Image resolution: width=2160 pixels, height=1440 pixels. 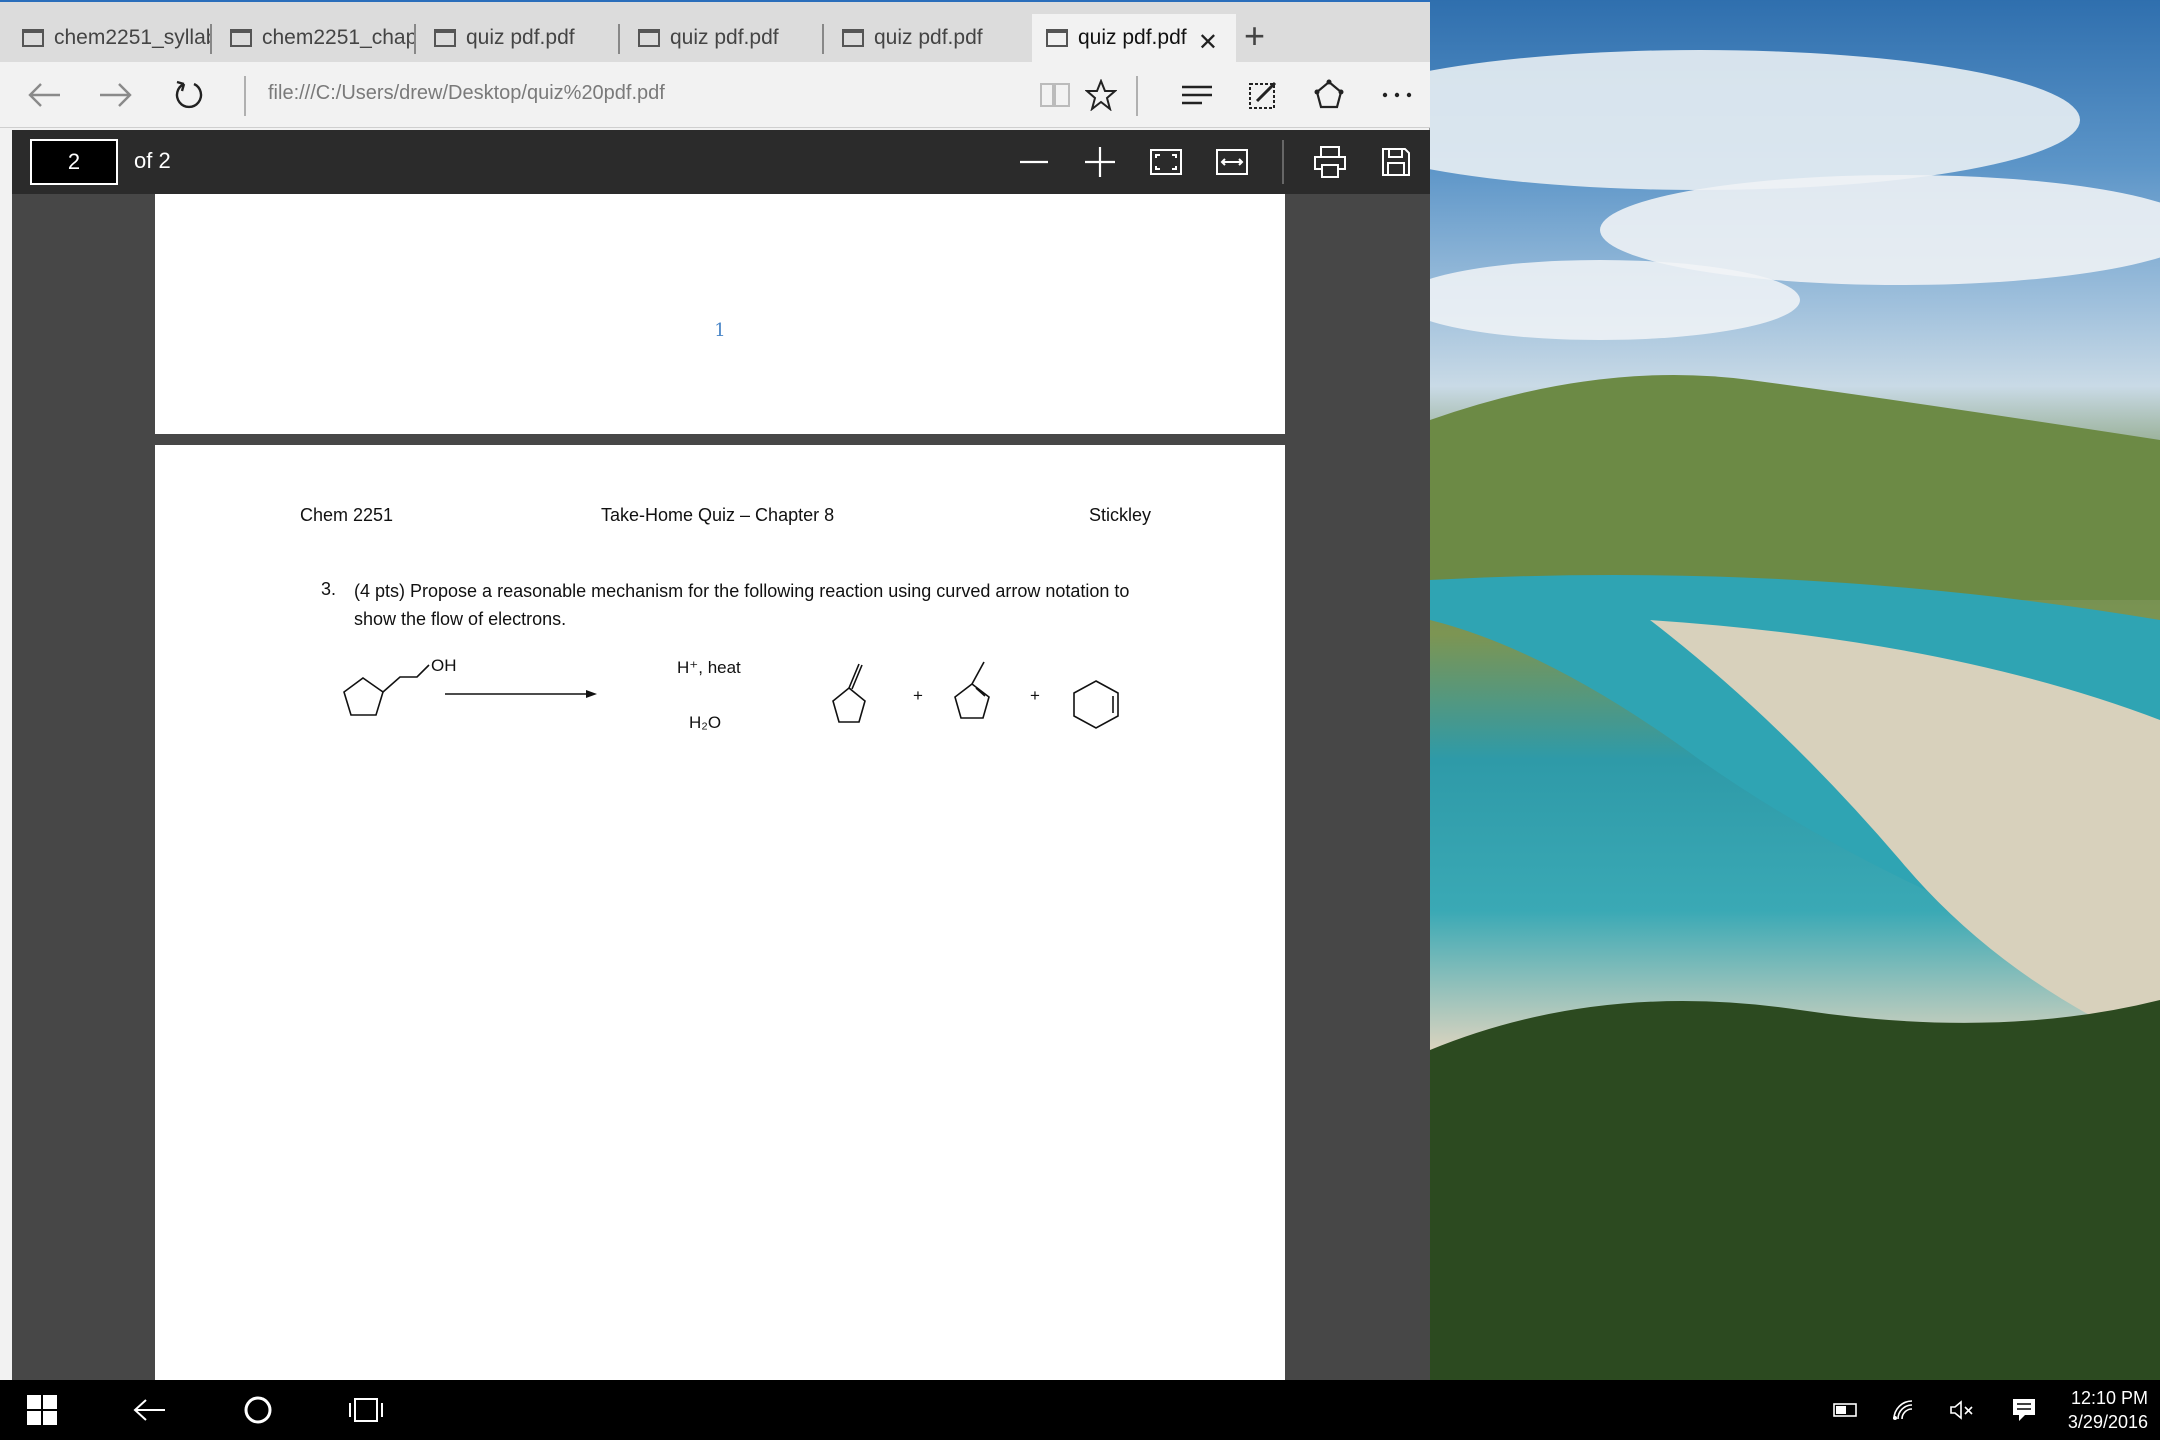 I want to click on header-author: Stickley, so click(x=1120, y=515).